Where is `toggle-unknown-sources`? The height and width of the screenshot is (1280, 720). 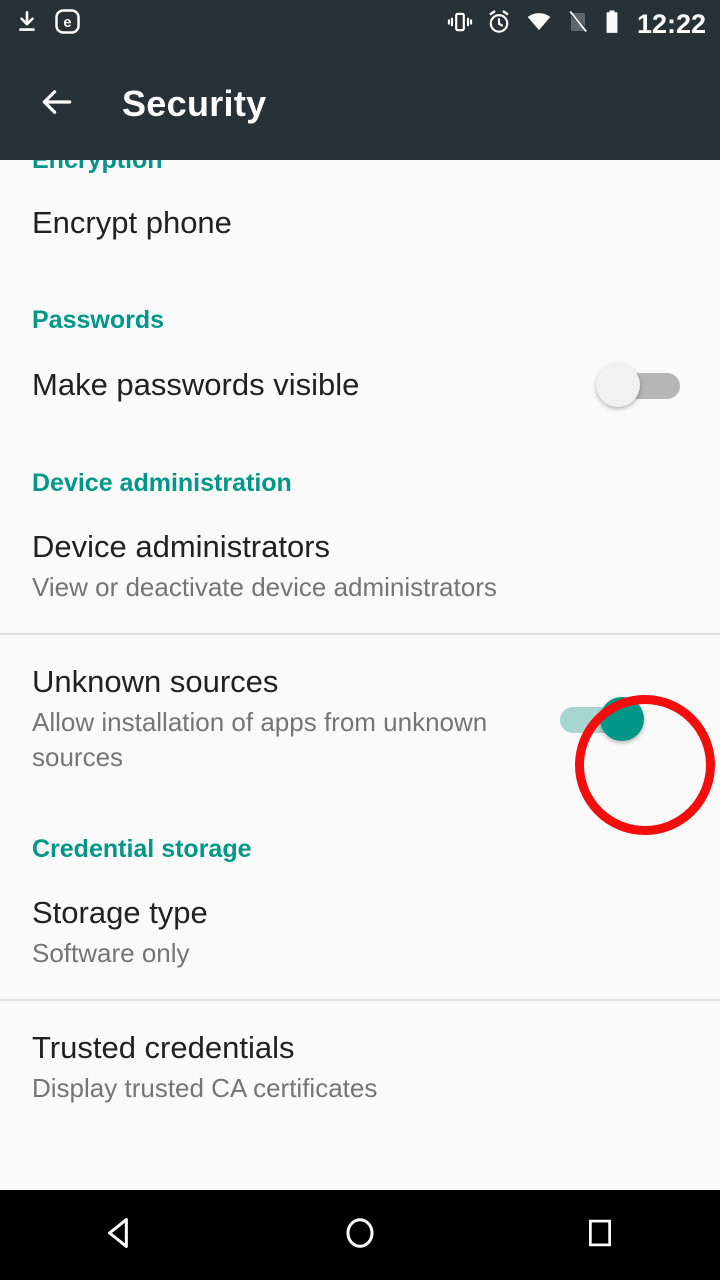
toggle-unknown-sources is located at coordinates (598, 719).